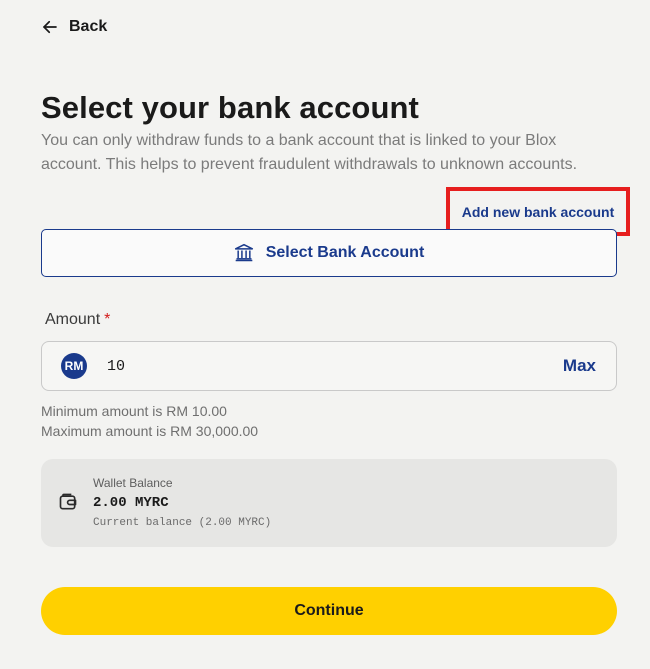 Image resolution: width=650 pixels, height=669 pixels. What do you see at coordinates (74, 366) in the screenshot?
I see `myrc-coin-icon: RM` at bounding box center [74, 366].